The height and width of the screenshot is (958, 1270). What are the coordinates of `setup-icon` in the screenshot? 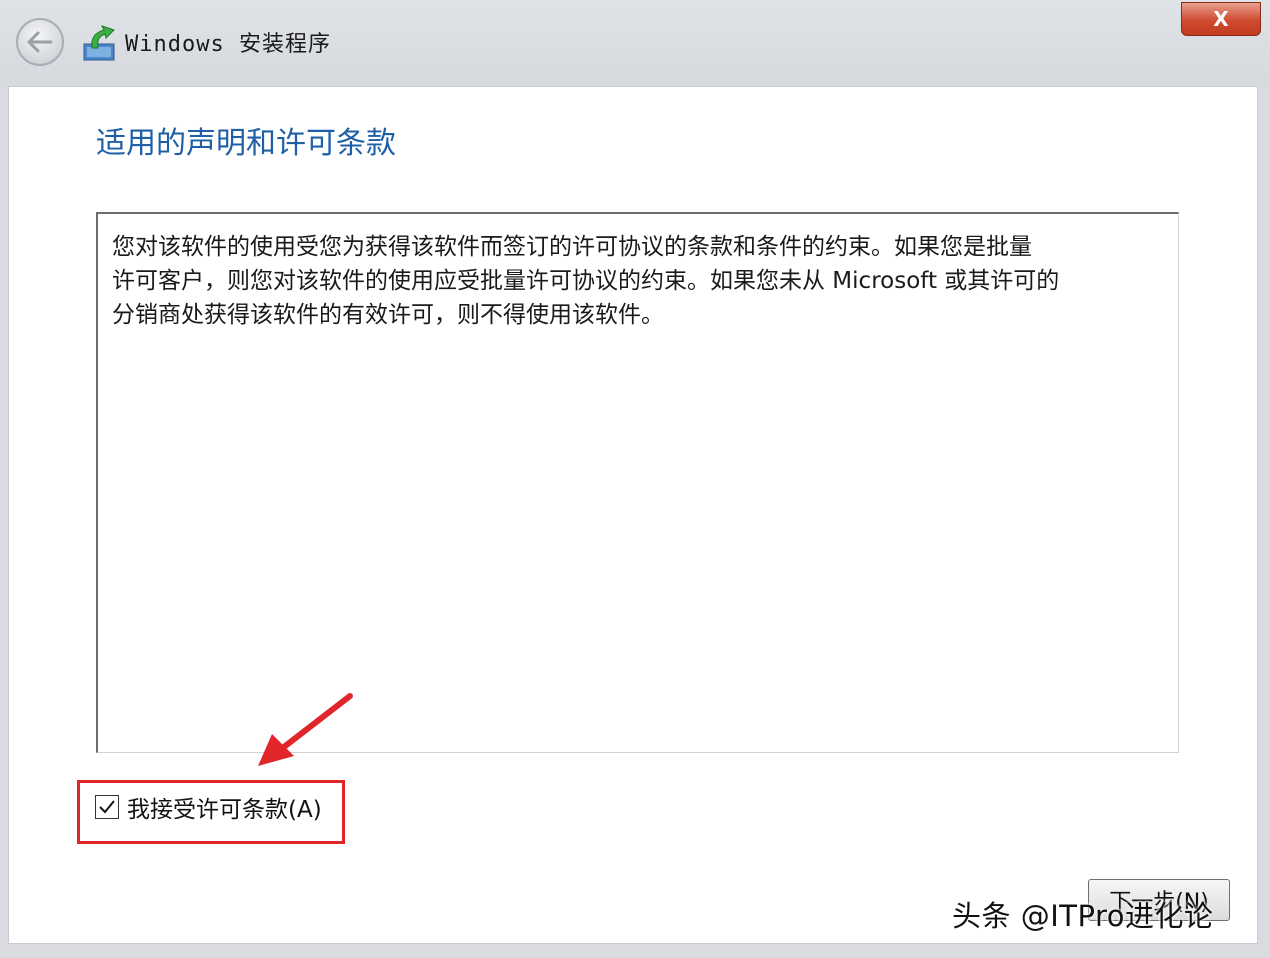 It's located at (99, 43).